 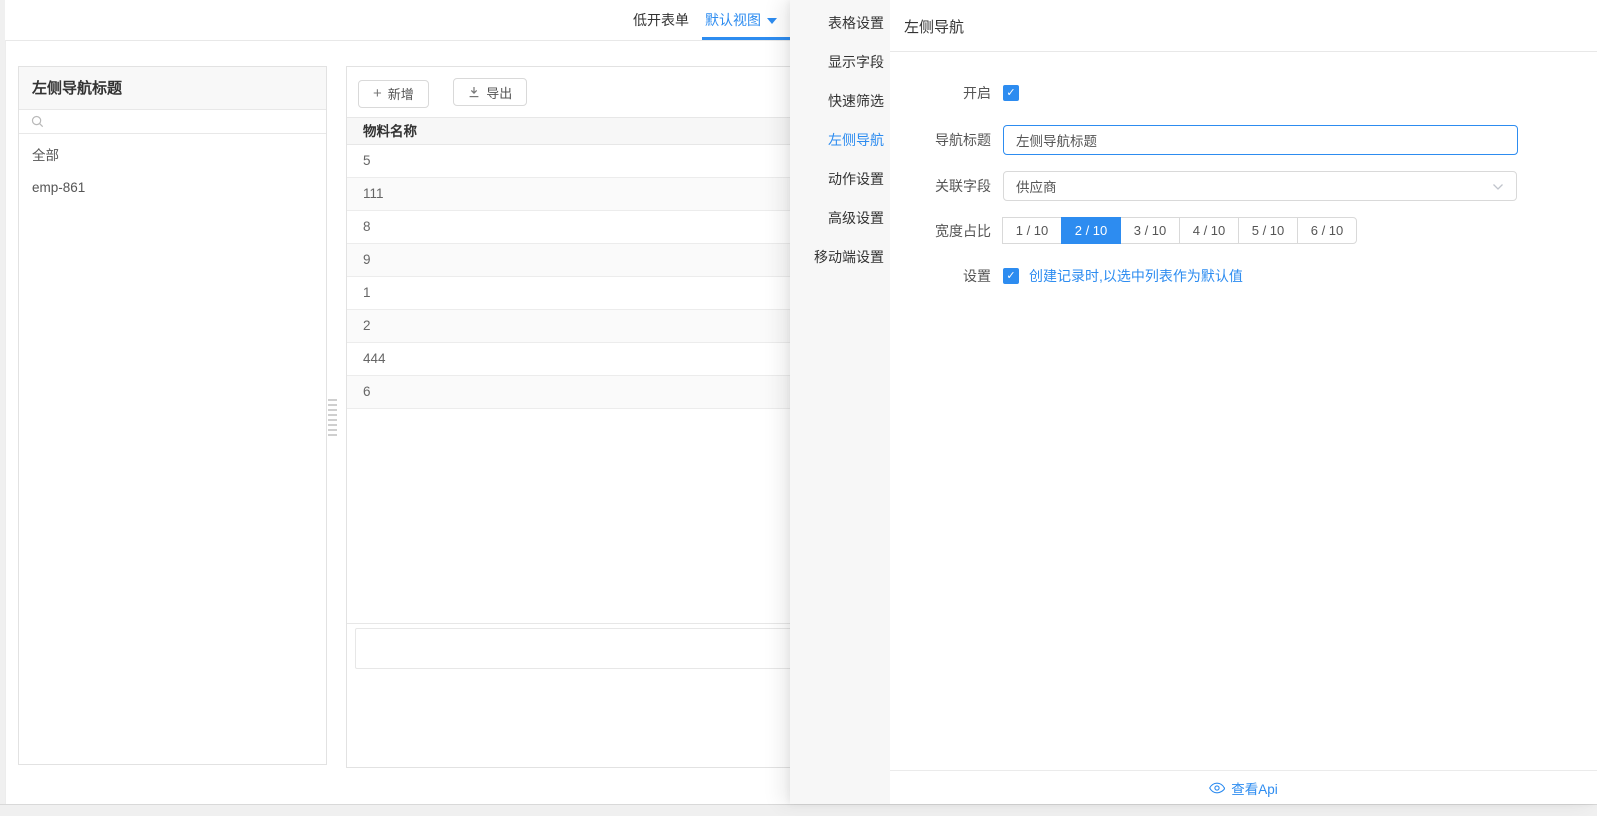 What do you see at coordinates (1217, 787) in the screenshot?
I see `eye-icon` at bounding box center [1217, 787].